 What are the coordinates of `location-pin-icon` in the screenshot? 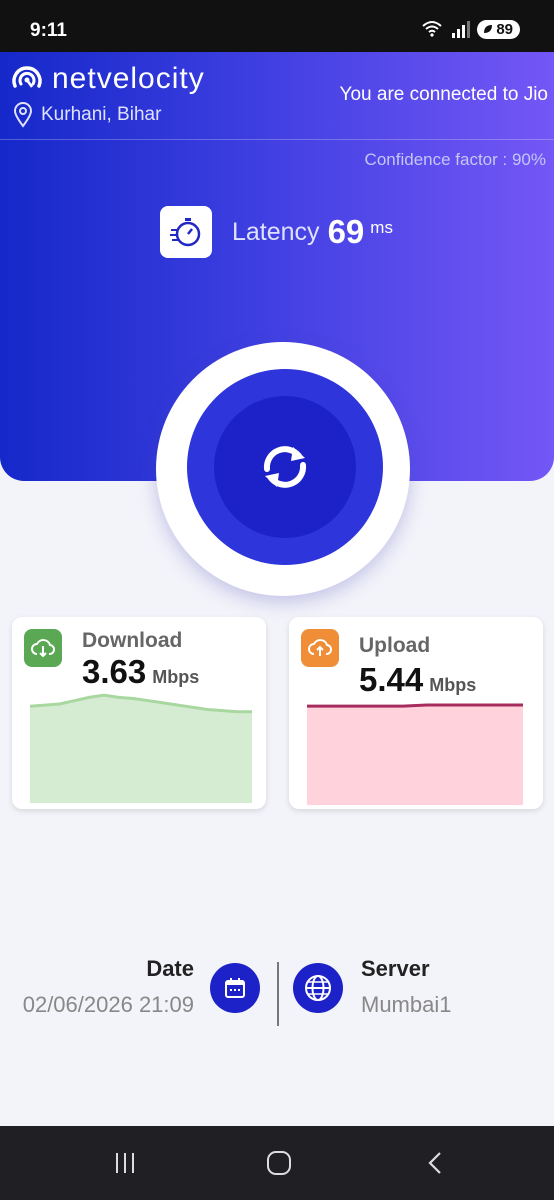 It's located at (23, 115).